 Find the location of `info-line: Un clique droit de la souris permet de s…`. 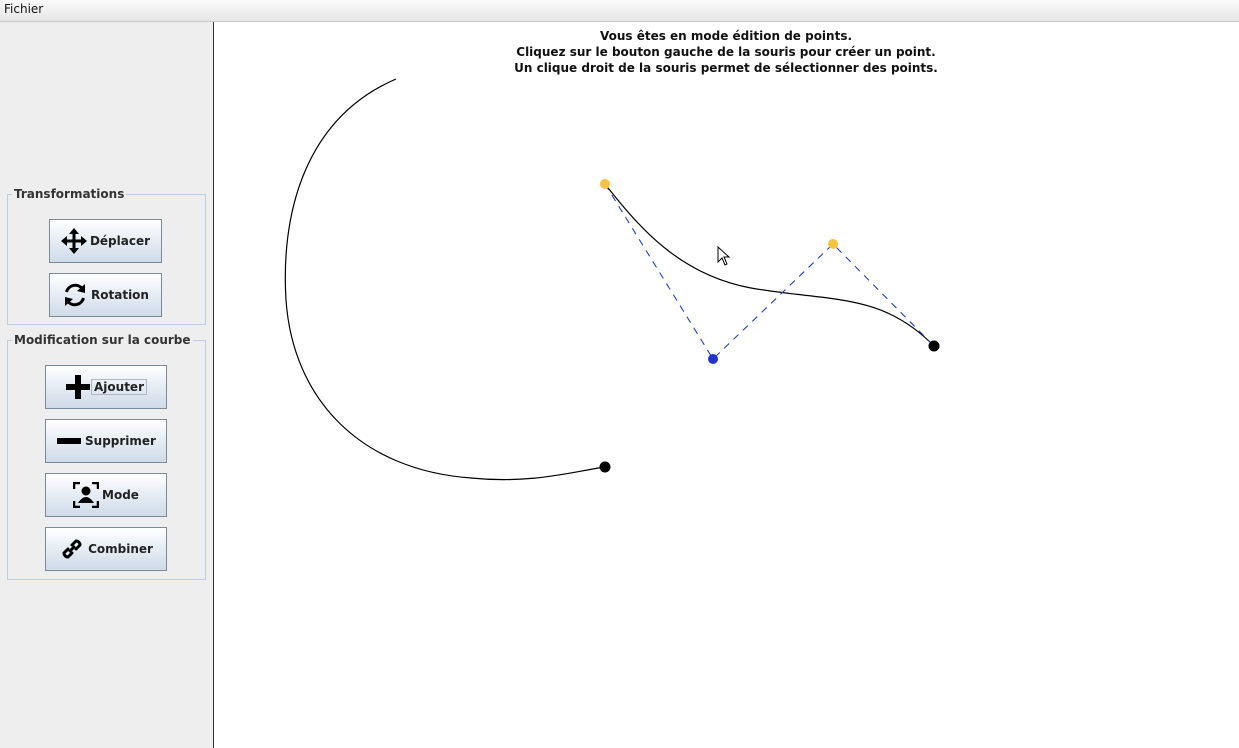

info-line: Un clique droit de la souris permet de s… is located at coordinates (726, 68).